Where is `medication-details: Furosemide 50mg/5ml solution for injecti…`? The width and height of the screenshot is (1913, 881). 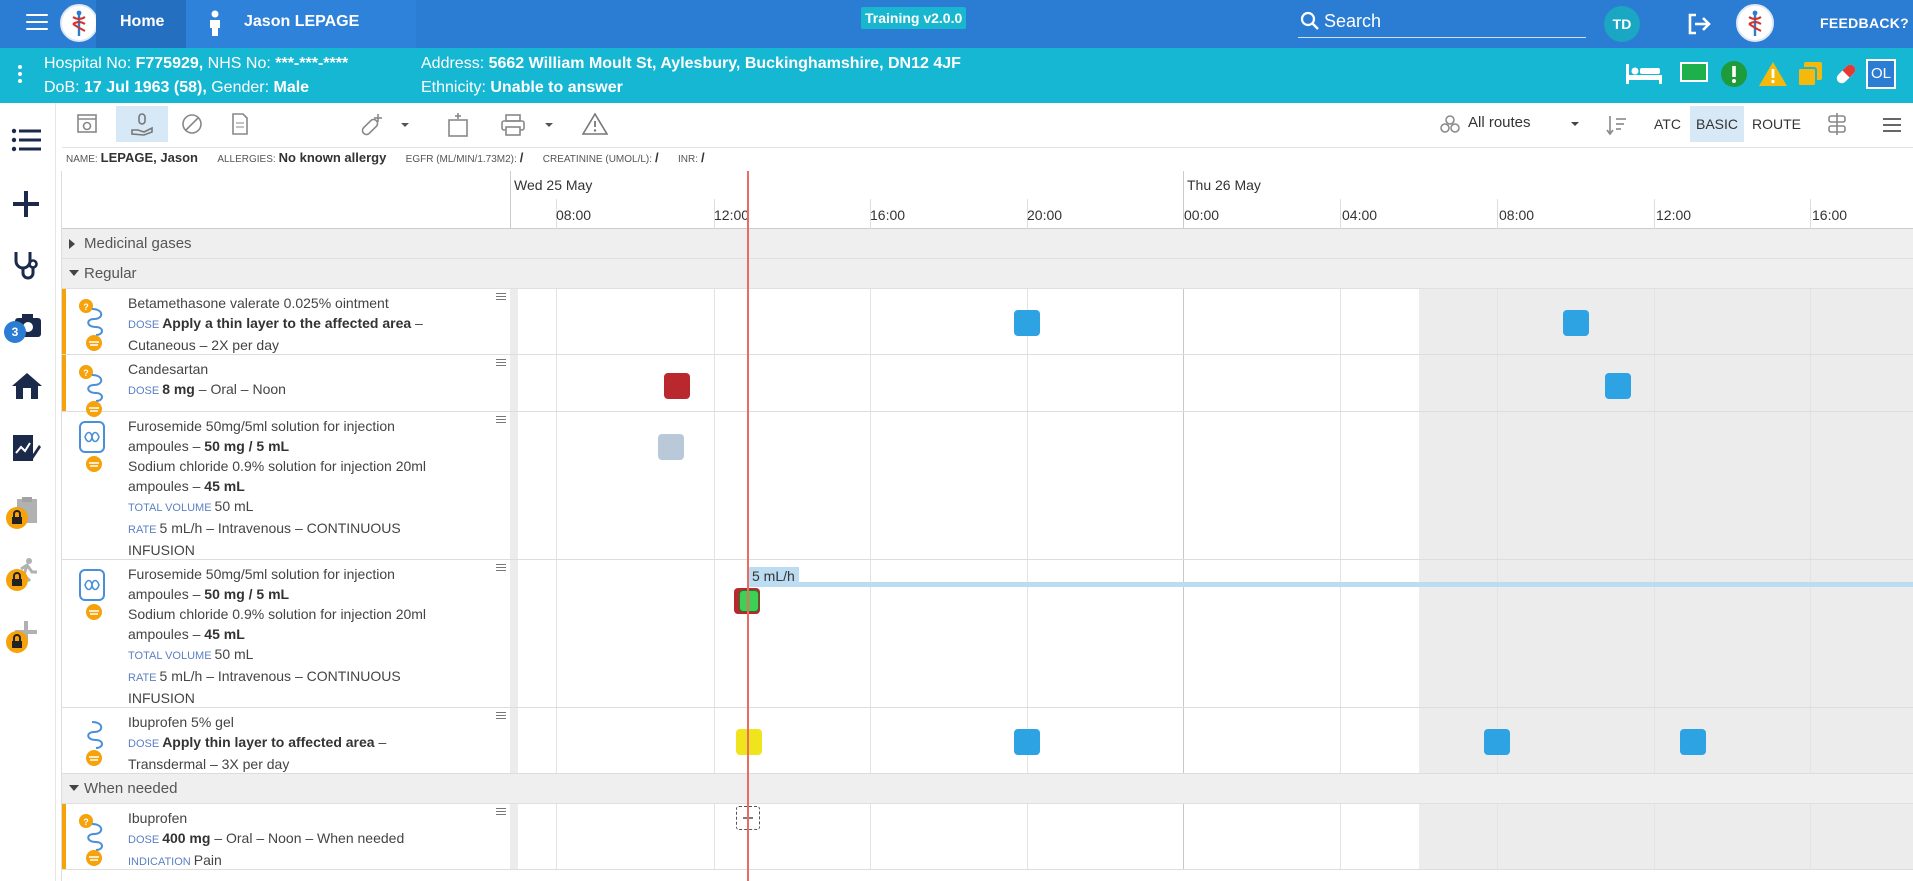
medication-details: Furosemide 50mg/5ml solution for injecti… is located at coordinates (298, 488).